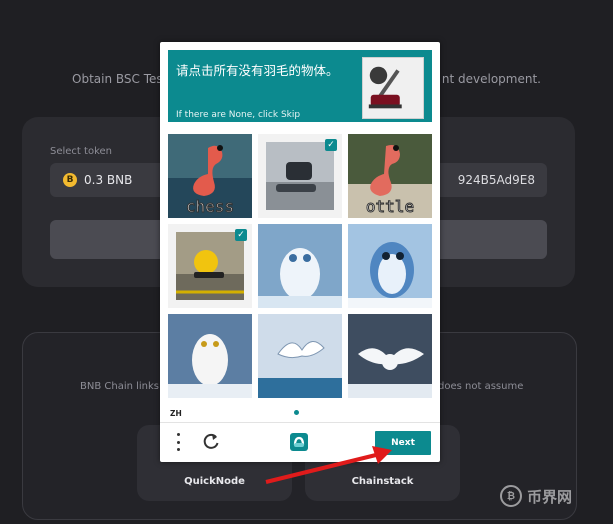 The image size is (613, 524). I want to click on watermark-text: 币界网, so click(550, 496).